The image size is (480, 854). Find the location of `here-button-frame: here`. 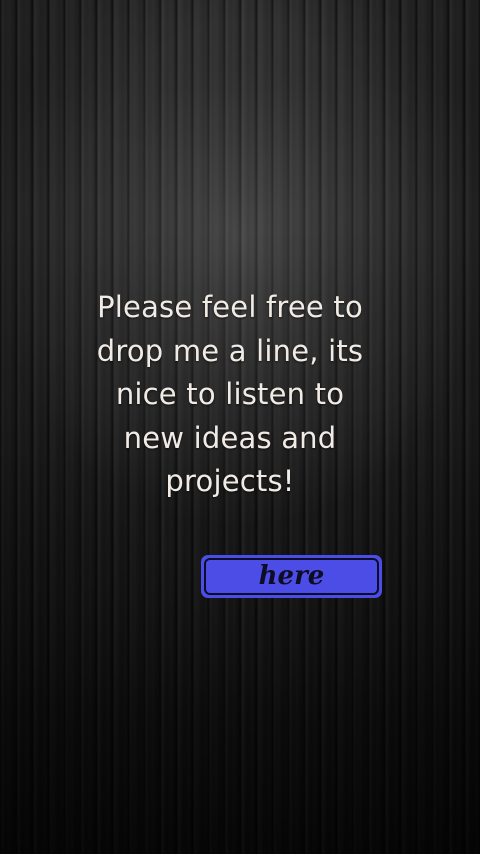

here-button-frame: here is located at coordinates (291, 576).